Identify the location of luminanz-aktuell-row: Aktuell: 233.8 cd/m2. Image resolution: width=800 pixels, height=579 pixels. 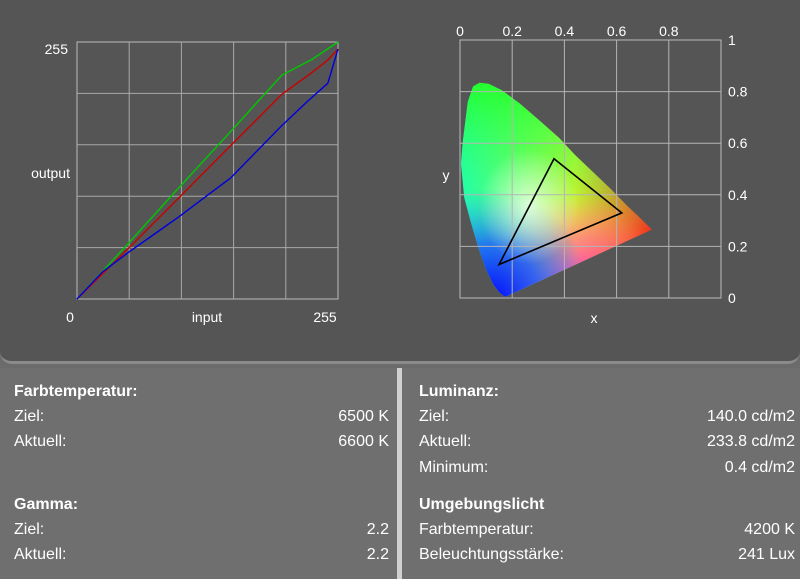
(607, 442).